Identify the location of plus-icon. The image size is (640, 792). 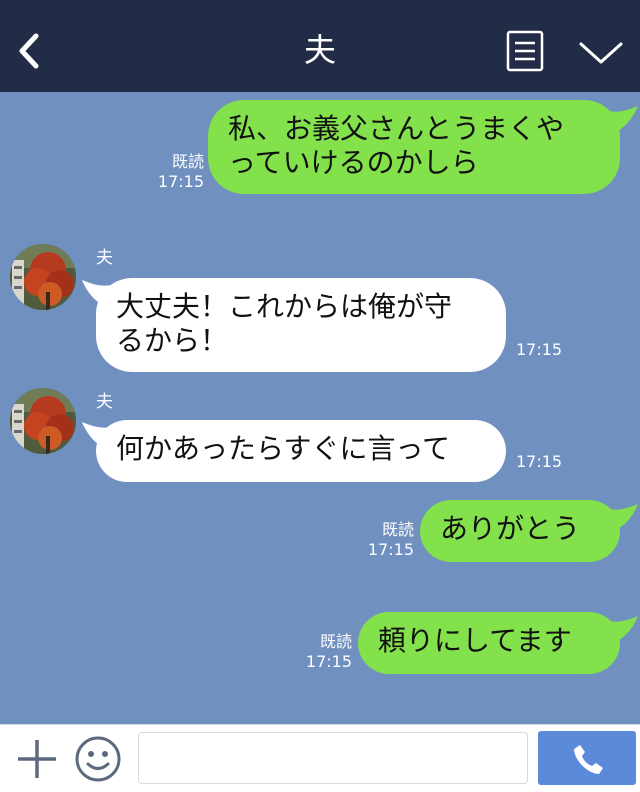
(37, 759).